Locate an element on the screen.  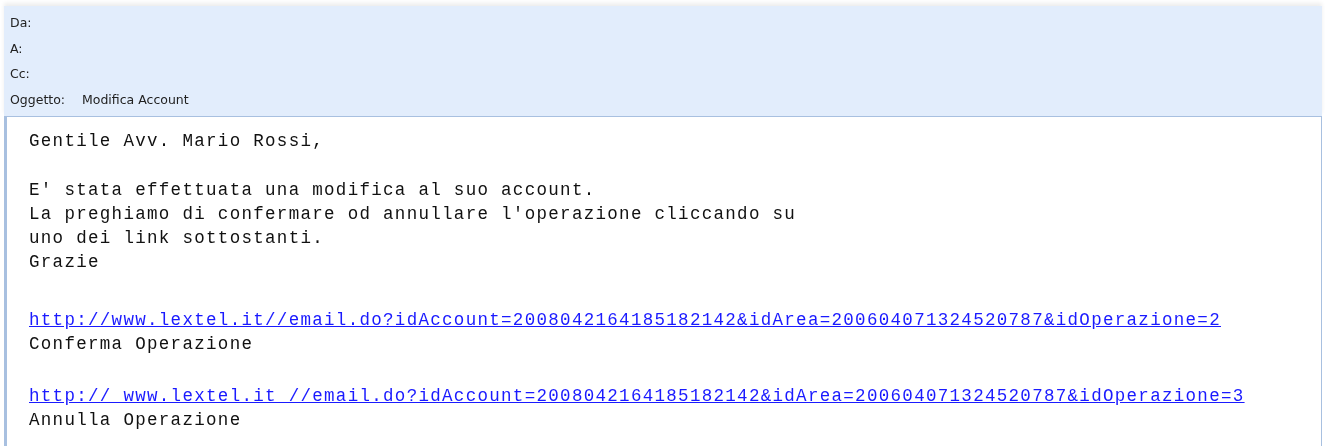
field-label: Cc: is located at coordinates (20, 74).